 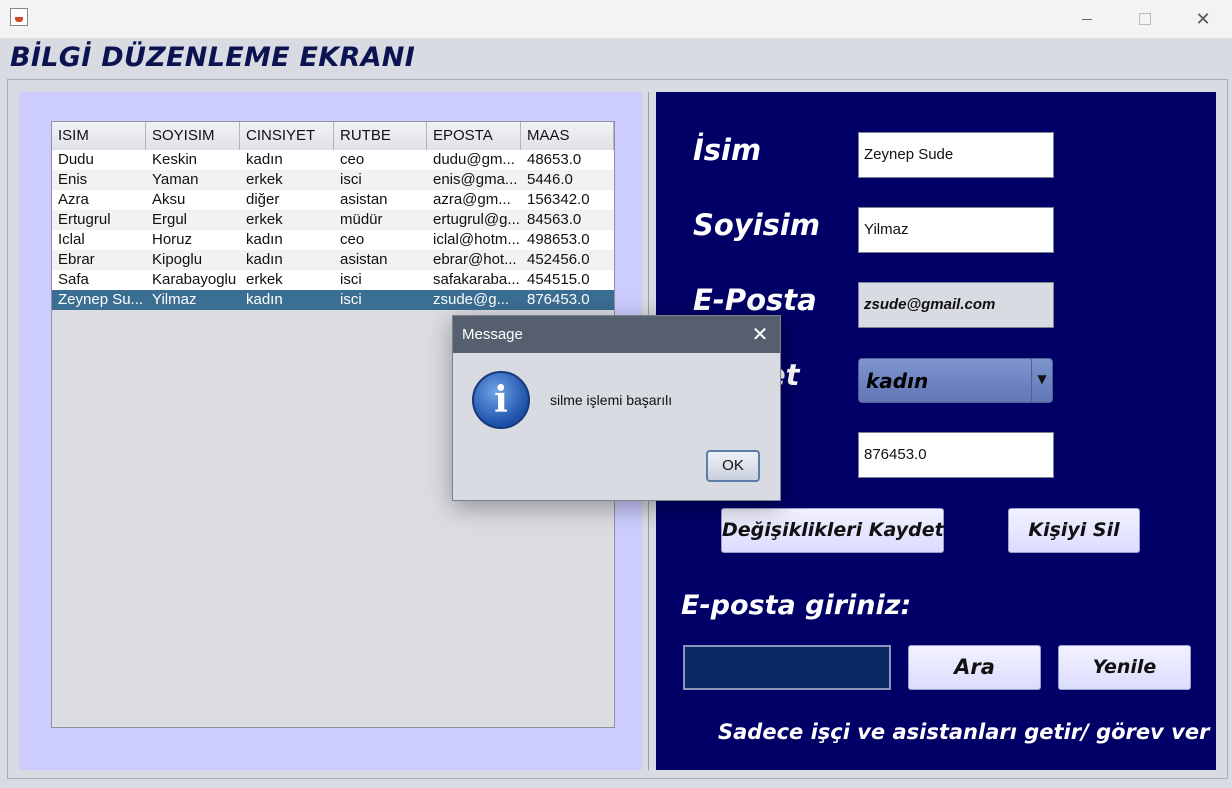 What do you see at coordinates (616, 19) in the screenshot?
I see `window-titlebar: ✕` at bounding box center [616, 19].